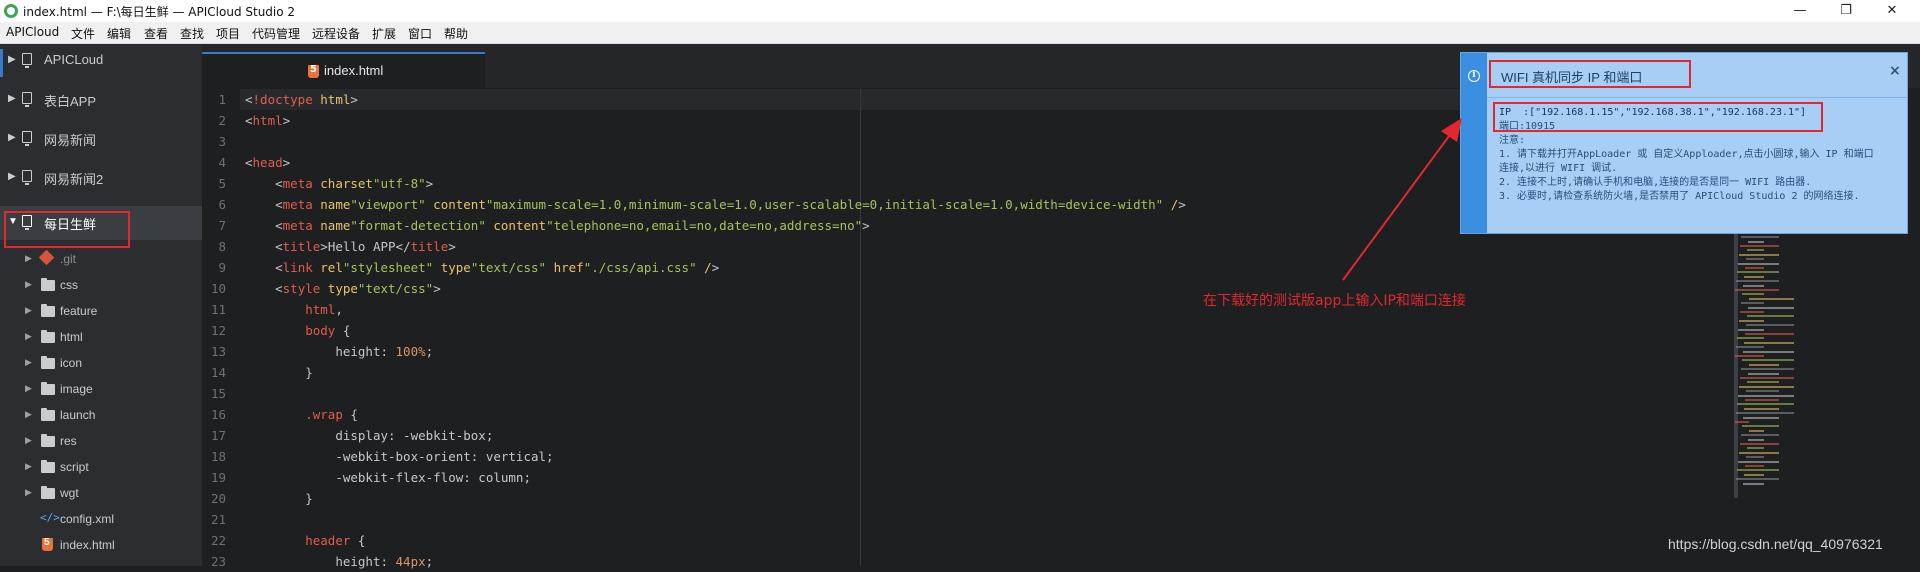  I want to click on html5-file-icon, so click(47, 544).